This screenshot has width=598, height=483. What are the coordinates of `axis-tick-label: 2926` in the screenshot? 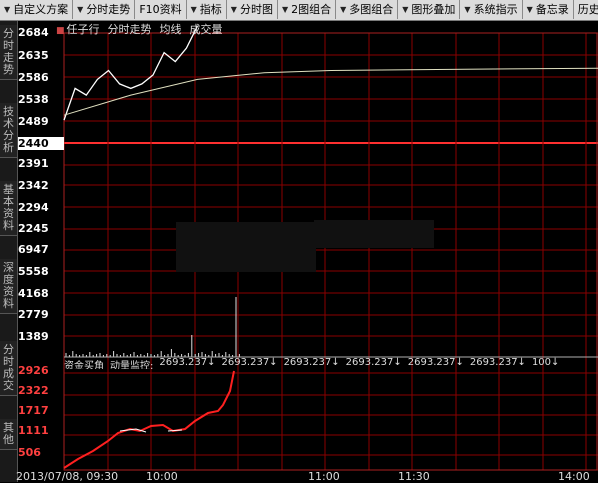 It's located at (33, 370).